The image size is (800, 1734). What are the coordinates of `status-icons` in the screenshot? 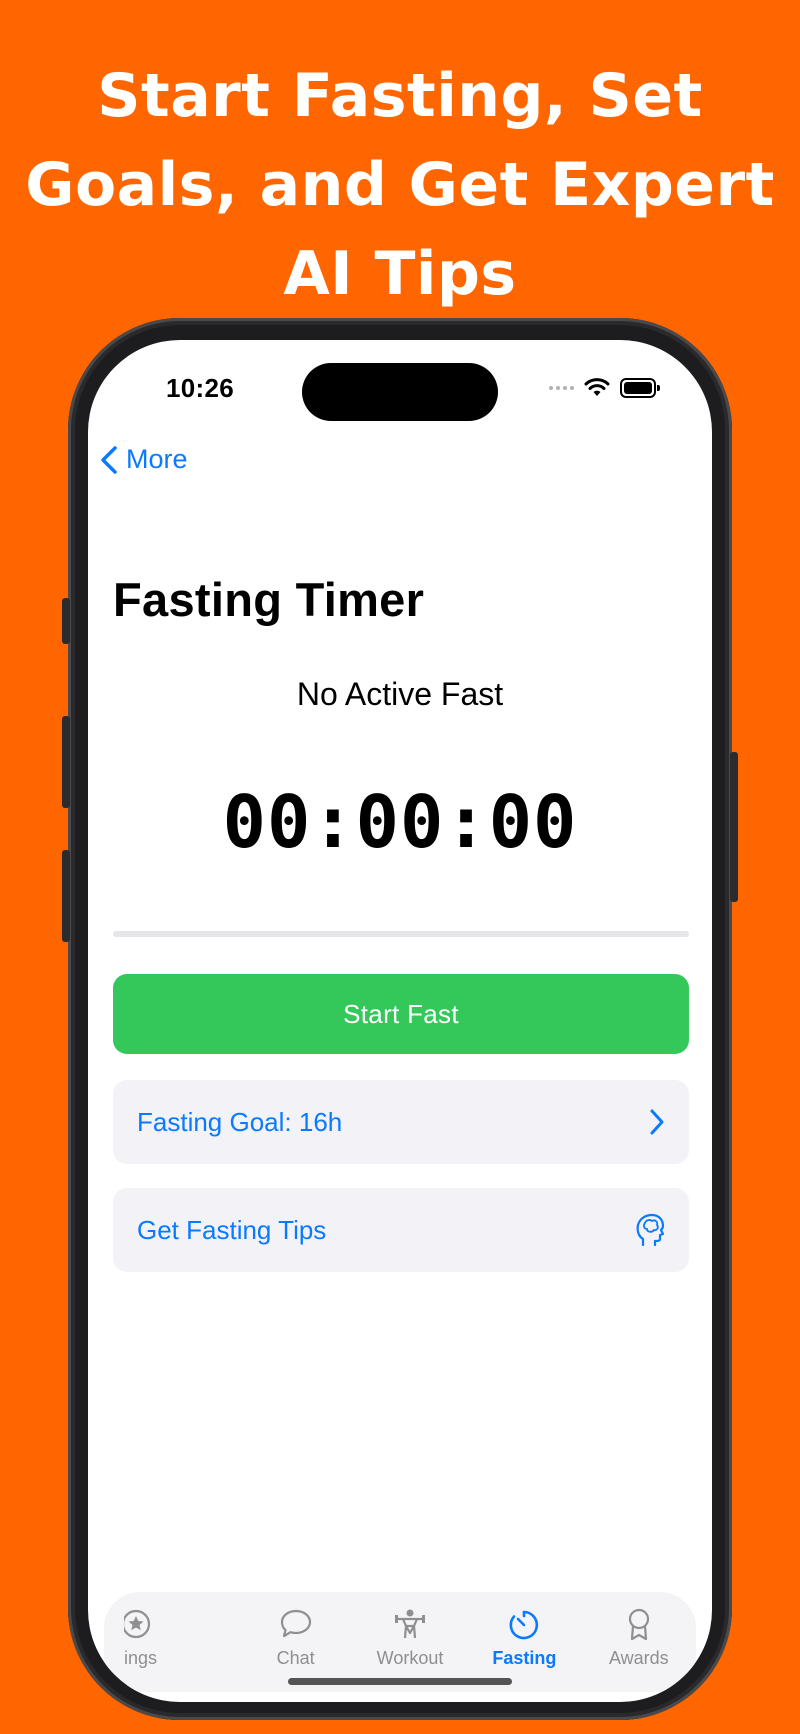 It's located at (604, 388).